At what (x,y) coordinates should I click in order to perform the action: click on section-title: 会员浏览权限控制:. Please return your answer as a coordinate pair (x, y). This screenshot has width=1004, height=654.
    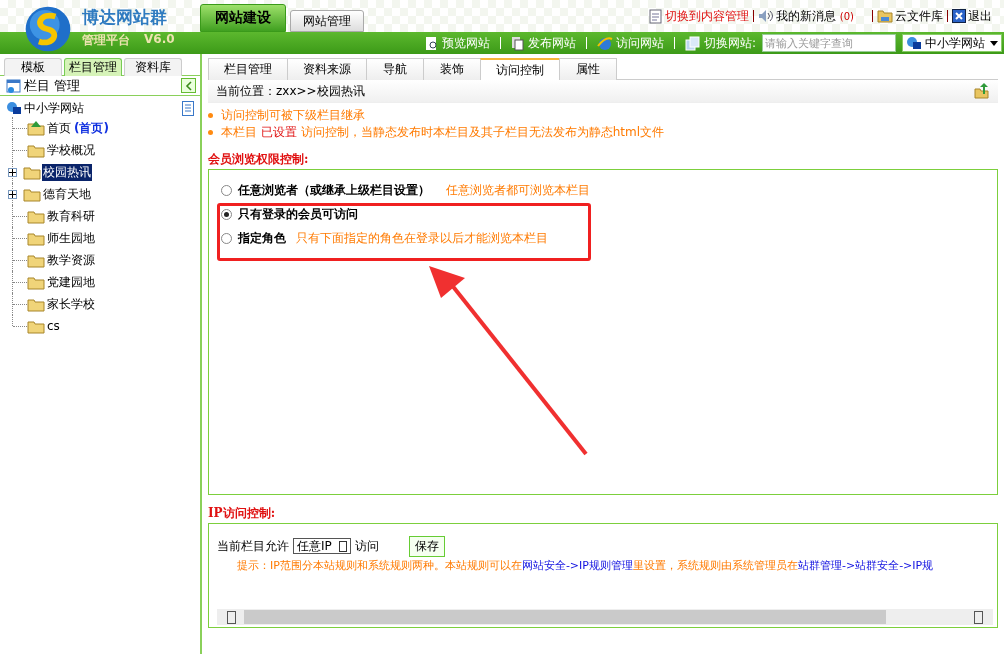
    Looking at the image, I should click on (259, 159).